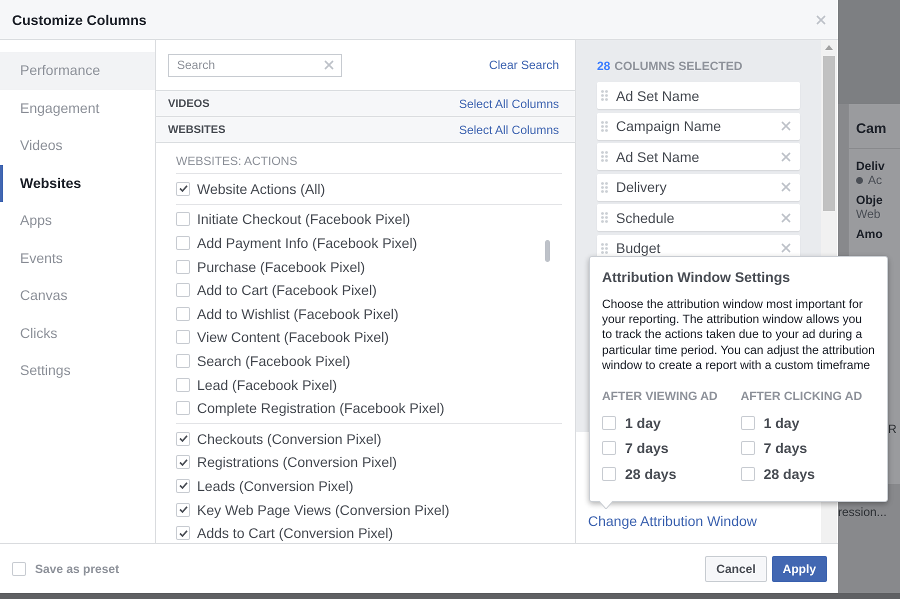 The width and height of the screenshot is (900, 599). What do you see at coordinates (261, 188) in the screenshot?
I see `checkbox-label: Website Actions (All)` at bounding box center [261, 188].